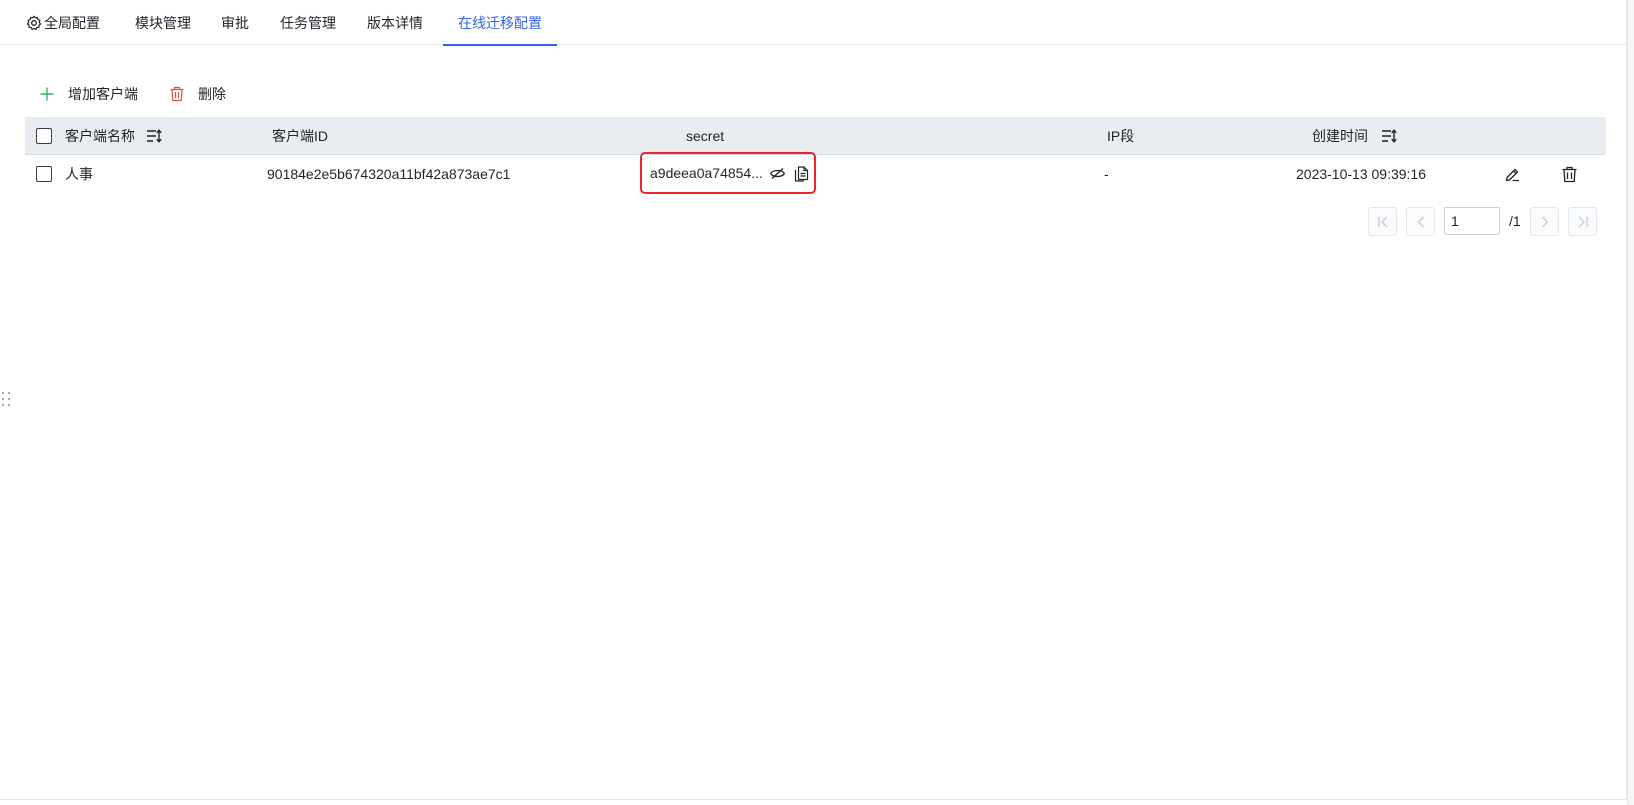 This screenshot has height=805, width=1634. I want to click on column-header-client-id: 客户端ID, so click(300, 135).